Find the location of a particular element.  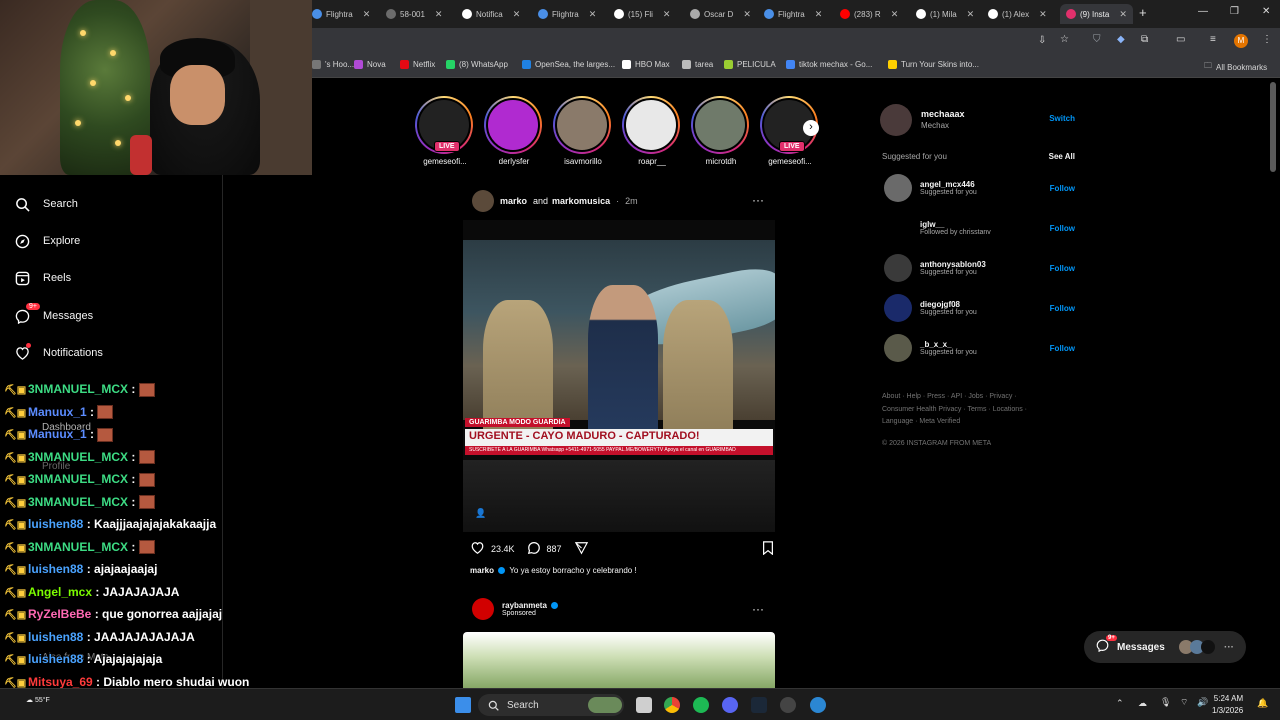

downloads-icon: ≡ is located at coordinates (1213, 39).